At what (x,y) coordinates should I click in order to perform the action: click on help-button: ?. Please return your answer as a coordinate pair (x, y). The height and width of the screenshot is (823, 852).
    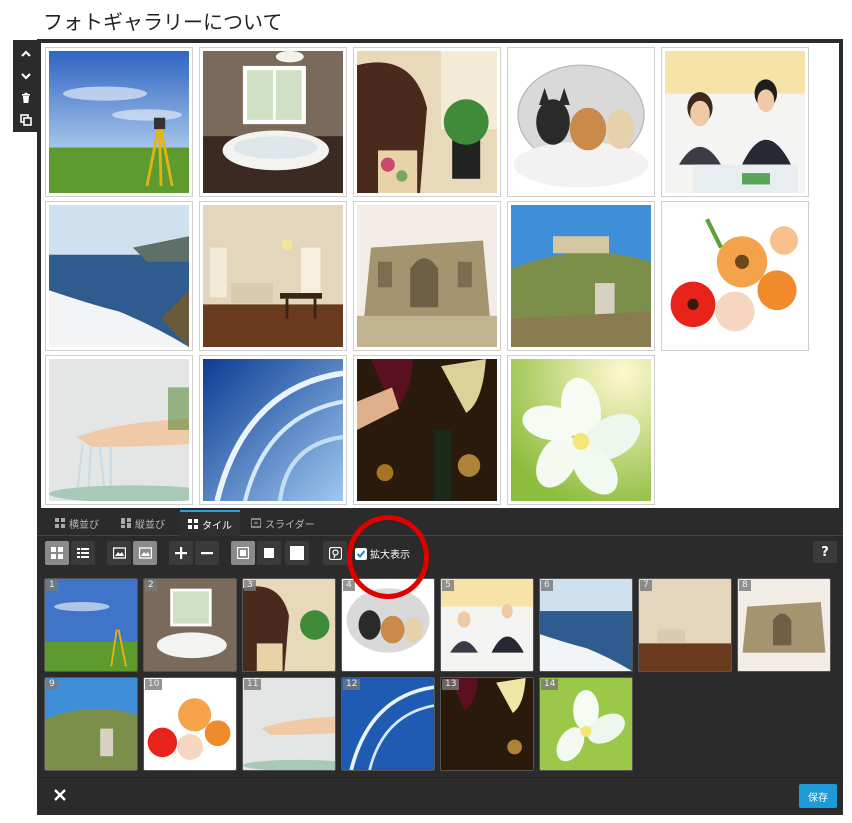
    Looking at the image, I should click on (825, 552).